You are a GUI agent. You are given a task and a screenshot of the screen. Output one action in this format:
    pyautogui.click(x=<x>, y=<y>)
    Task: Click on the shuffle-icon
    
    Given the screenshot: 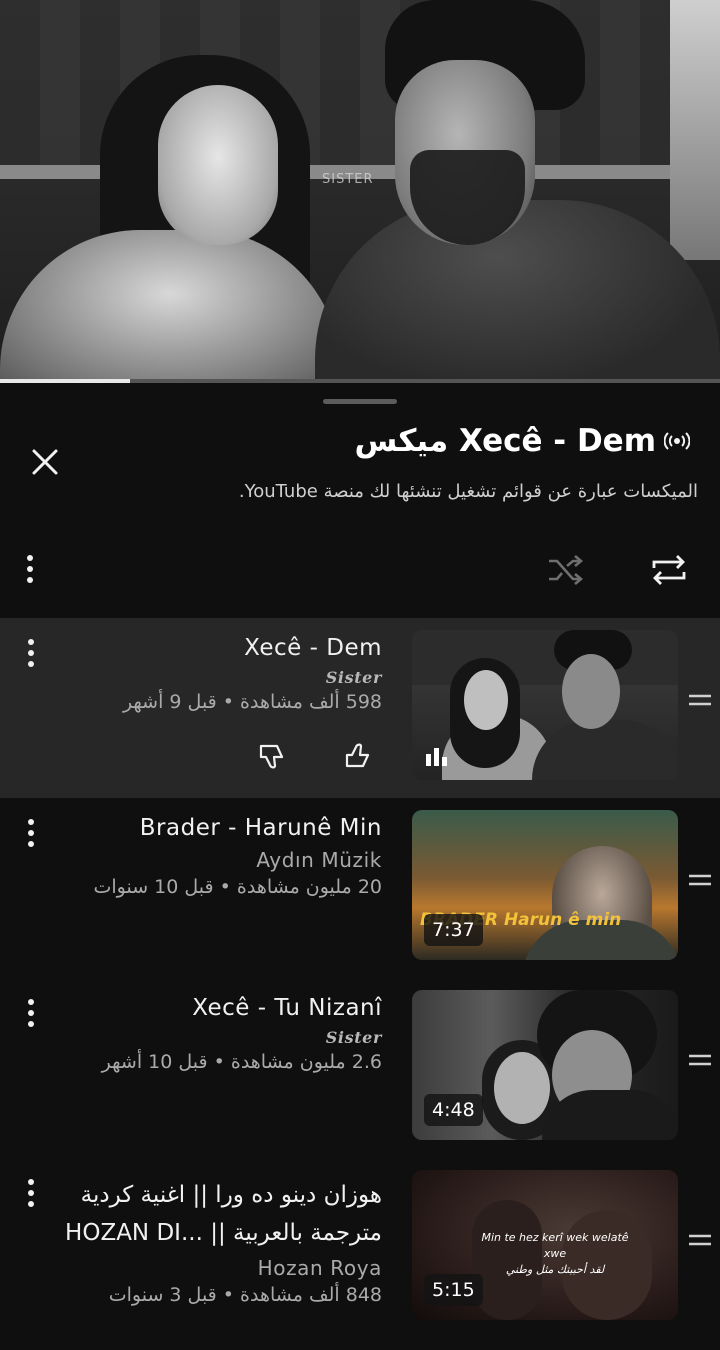 What is the action you would take?
    pyautogui.click(x=566, y=570)
    